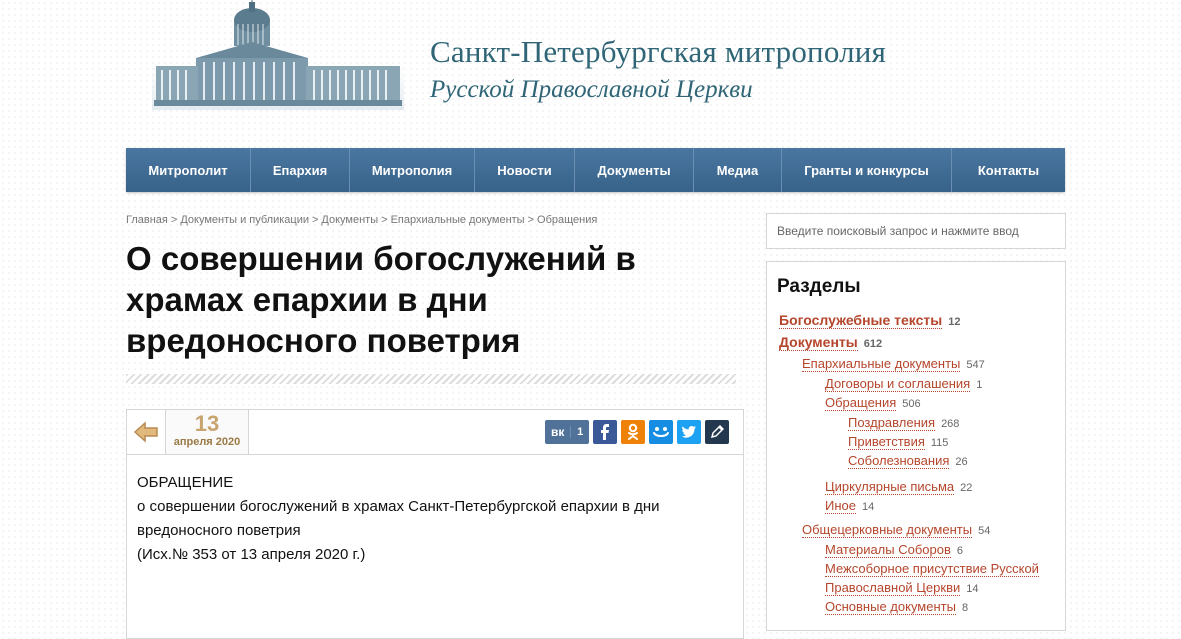  I want to click on article-meta-row: 13 апреля 2020 вк 1, so click(435, 432).